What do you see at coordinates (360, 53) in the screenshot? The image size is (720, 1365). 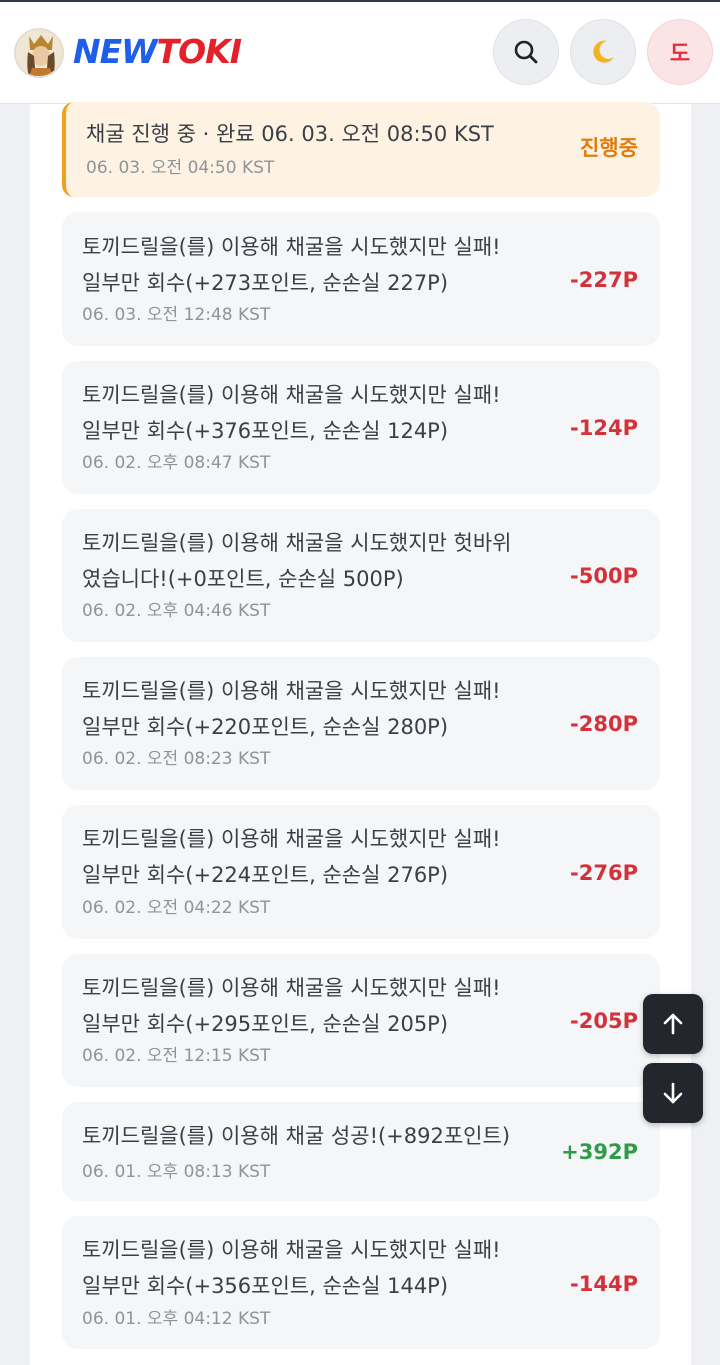 I see `site-header: NEWTOKI 도` at bounding box center [360, 53].